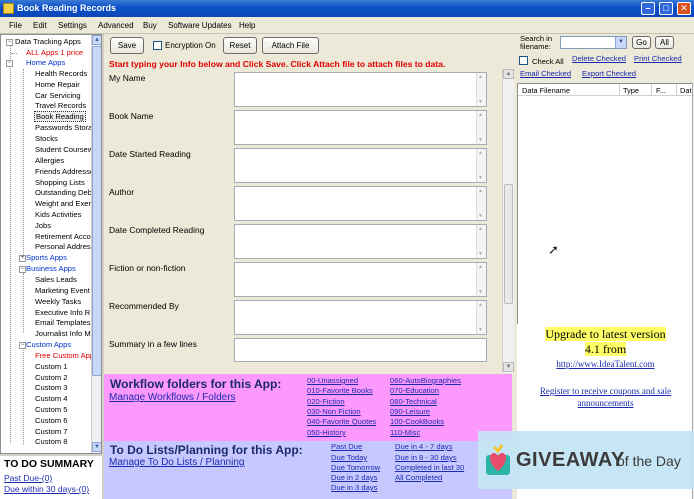 Image resolution: width=694 pixels, height=499 pixels. I want to click on tree-item-custom-8: Custom 8, so click(51, 441).